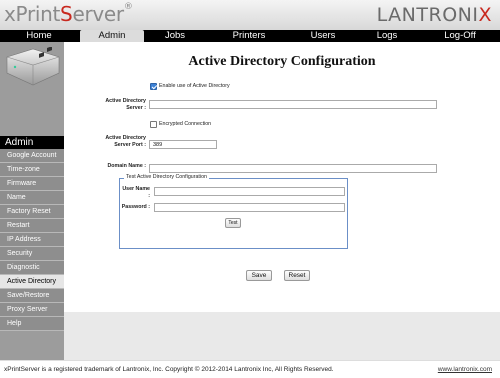  I want to click on sidebar-item-save-restore: Save/Restore, so click(32, 296).